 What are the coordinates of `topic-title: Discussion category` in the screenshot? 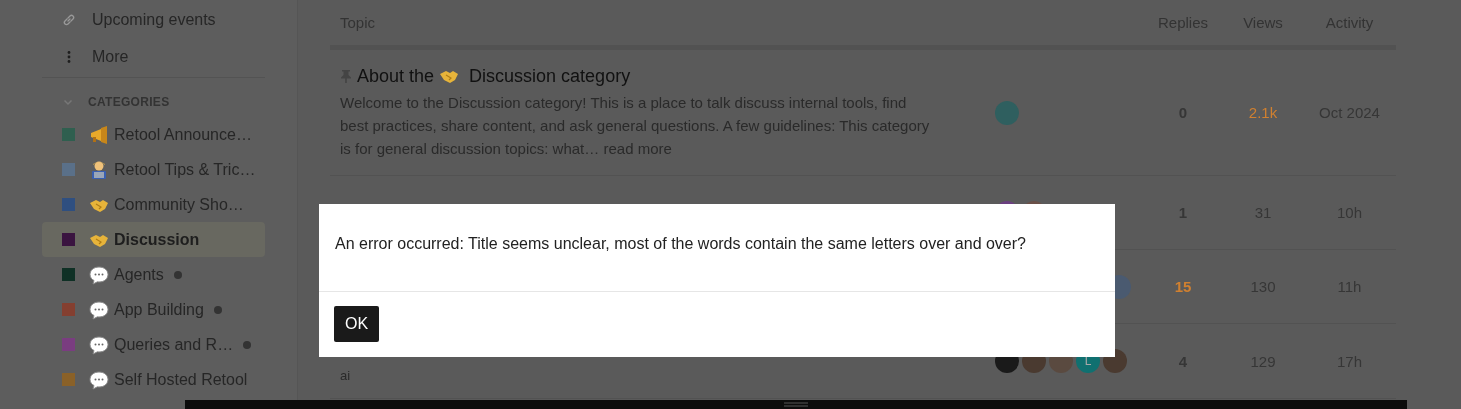 It's located at (550, 76).